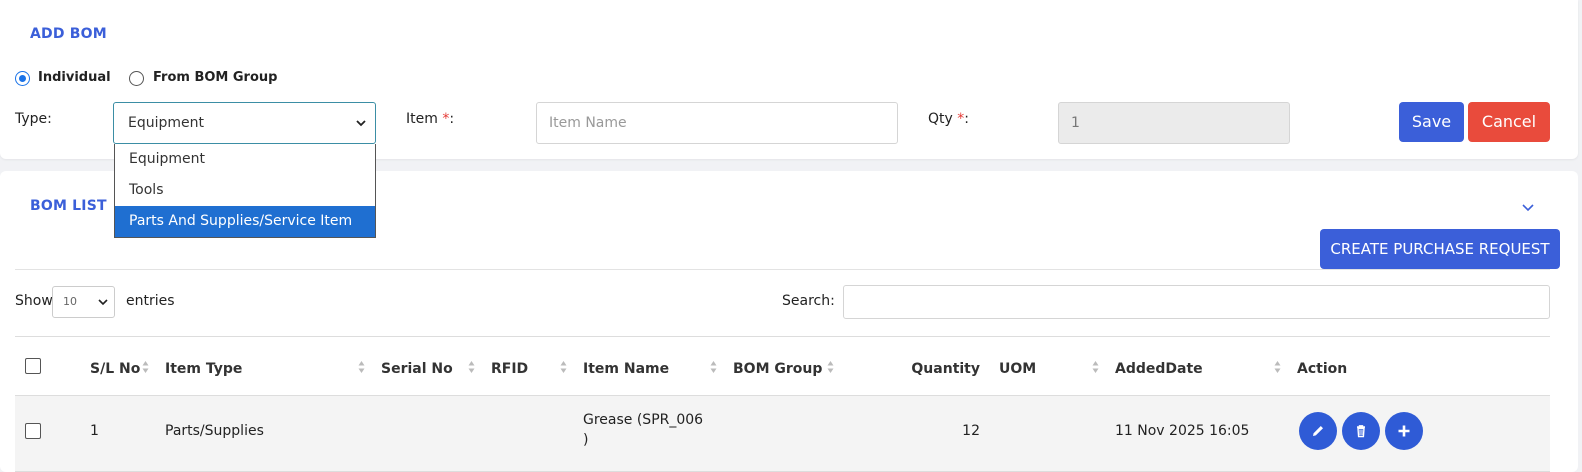  Describe the element at coordinates (94, 431) in the screenshot. I see `row-sl-no: 1` at that location.